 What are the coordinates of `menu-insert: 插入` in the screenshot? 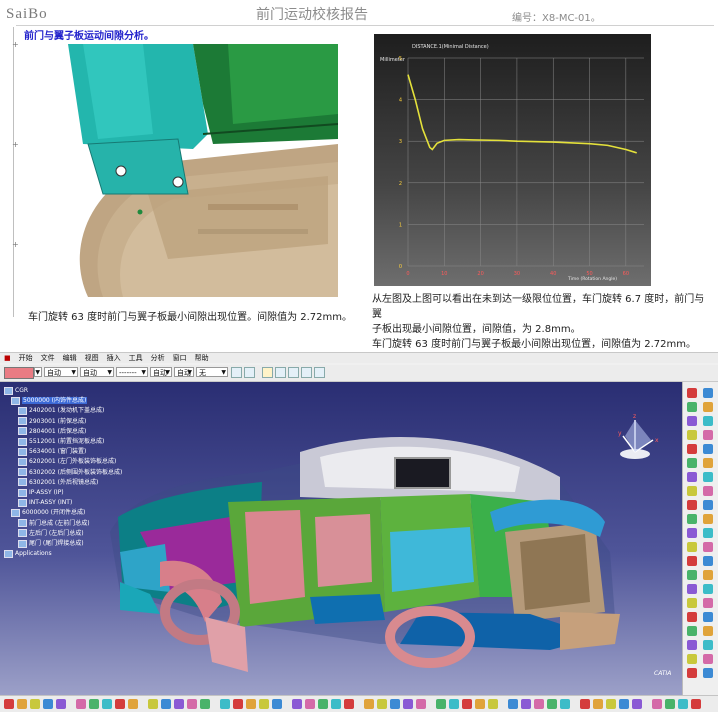 It's located at (114, 358).